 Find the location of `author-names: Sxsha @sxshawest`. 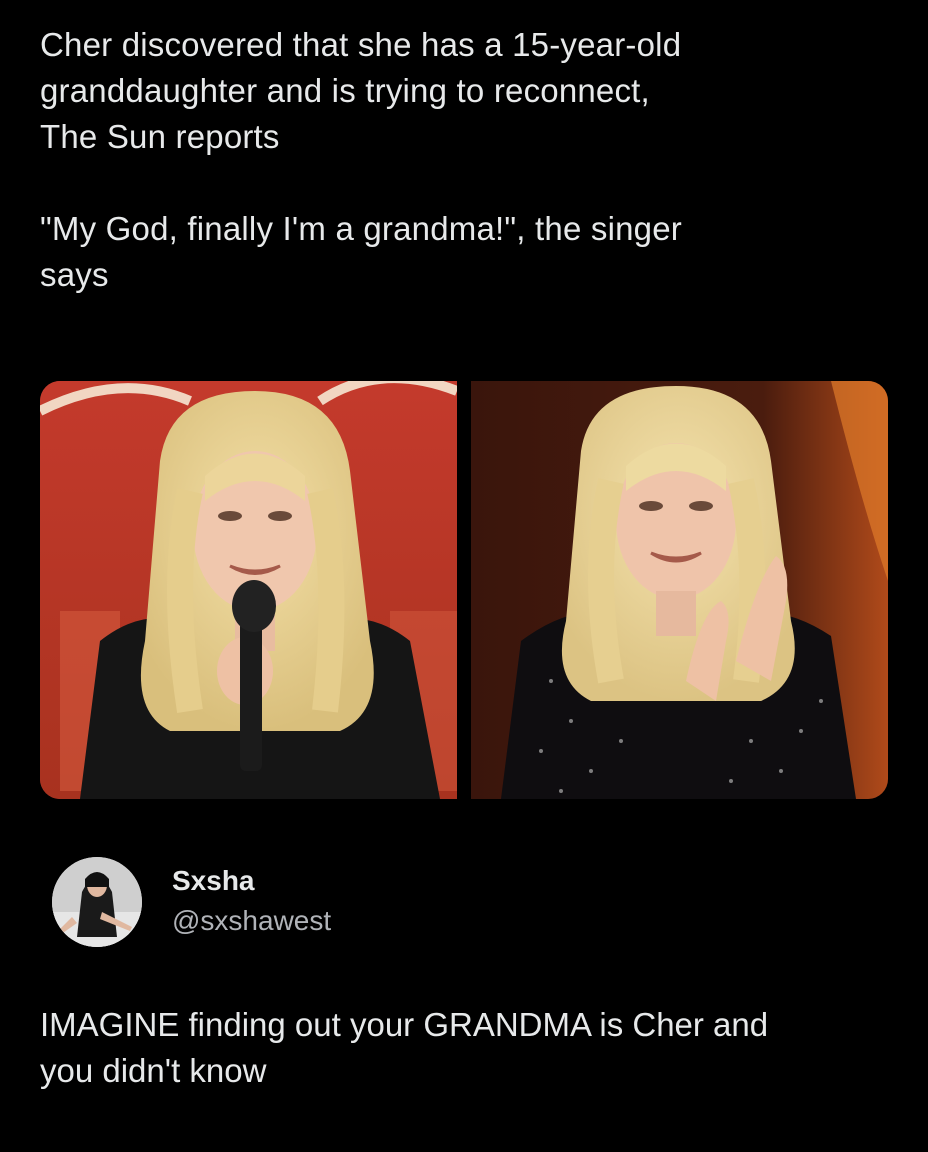

author-names: Sxsha @sxshawest is located at coordinates (251, 901).